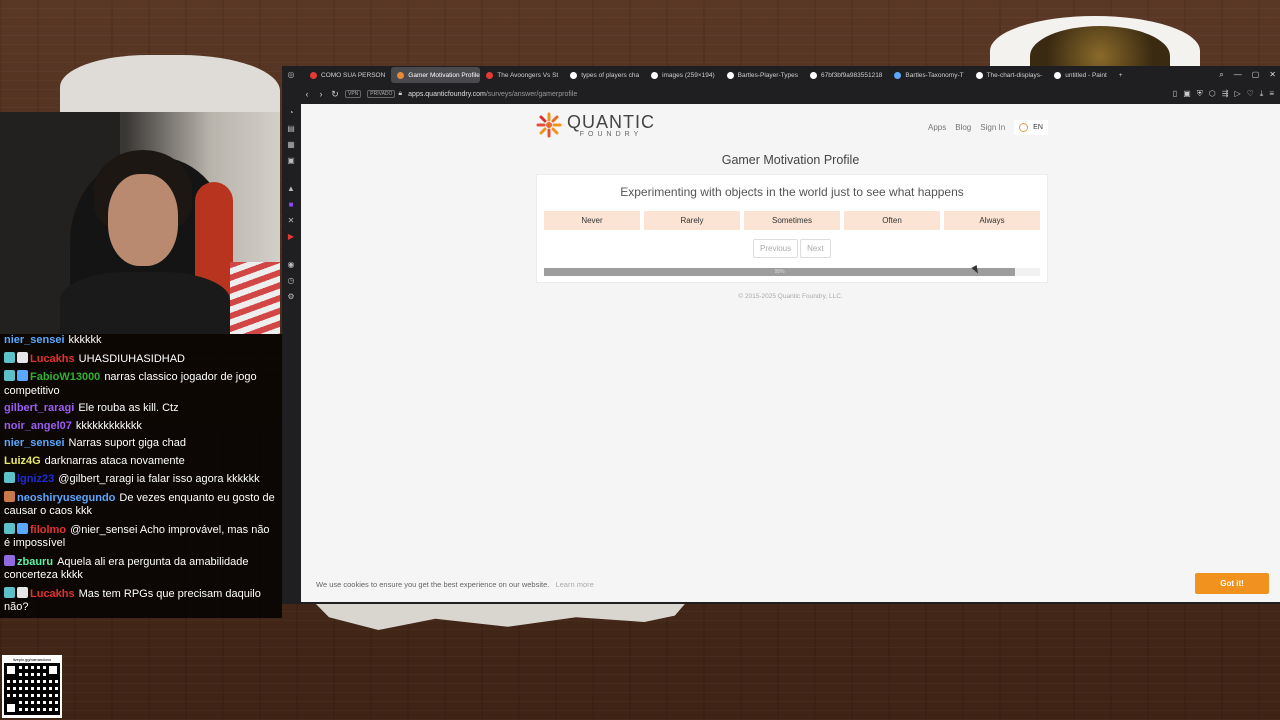  What do you see at coordinates (688, 75) in the screenshot?
I see `tab-label: images (259×194)` at bounding box center [688, 75].